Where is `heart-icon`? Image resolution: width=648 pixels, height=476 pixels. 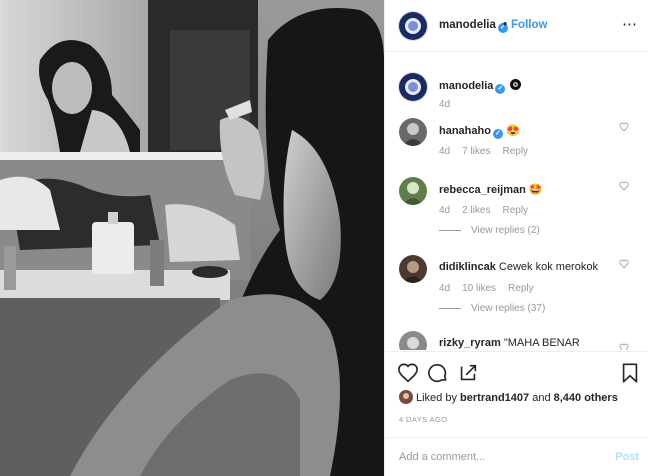
heart-icon is located at coordinates (408, 373).